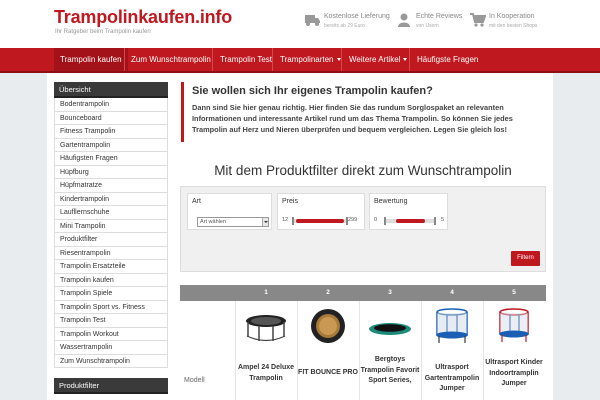  I want to click on filter-button: Filtern, so click(525, 258).